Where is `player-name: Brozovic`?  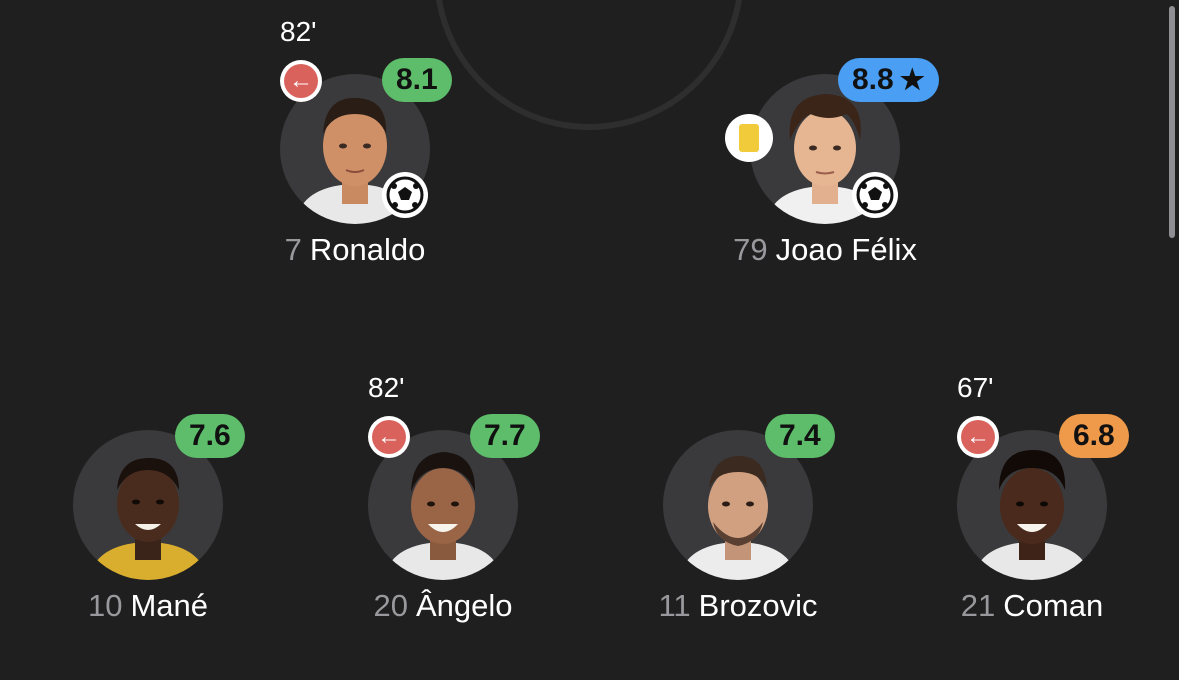 player-name: Brozovic is located at coordinates (758, 605).